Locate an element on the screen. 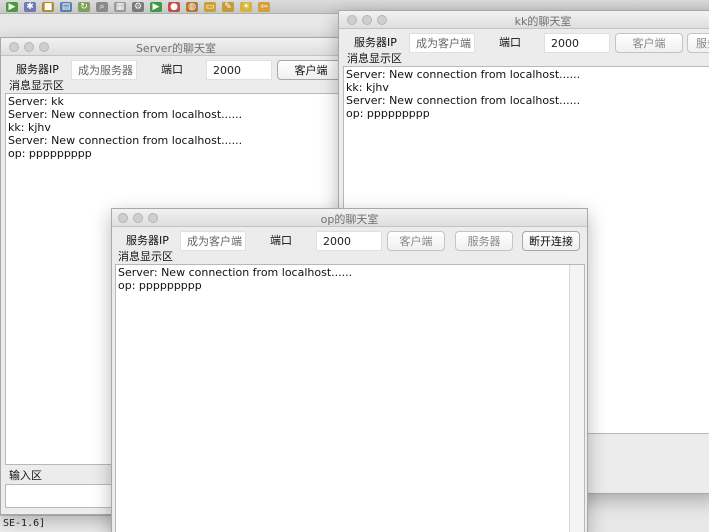 Image resolution: width=709 pixels, height=532 pixels. close-icon is located at coordinates (352, 20).